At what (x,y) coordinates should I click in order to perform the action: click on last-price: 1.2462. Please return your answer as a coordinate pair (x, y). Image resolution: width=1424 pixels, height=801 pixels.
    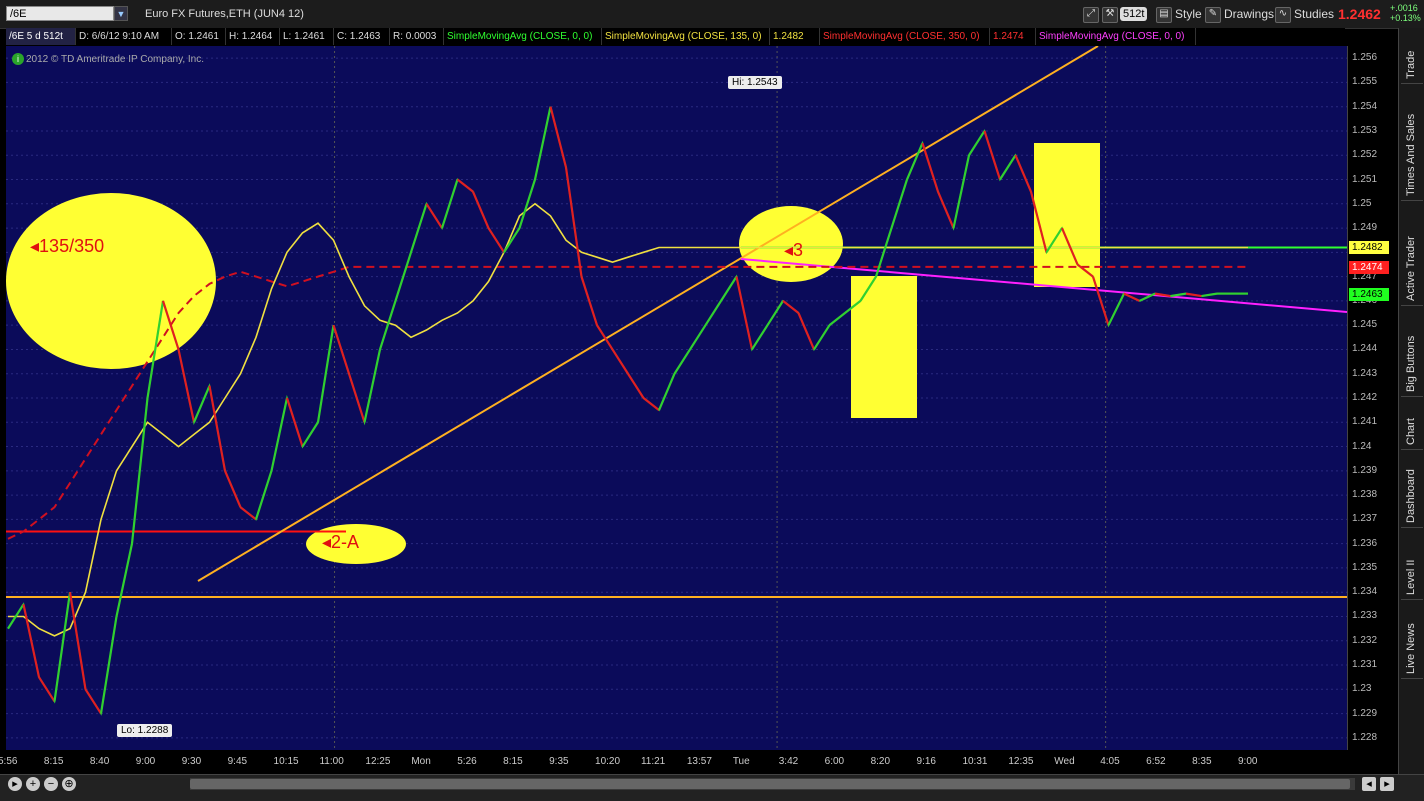
    Looking at the image, I should click on (1359, 14).